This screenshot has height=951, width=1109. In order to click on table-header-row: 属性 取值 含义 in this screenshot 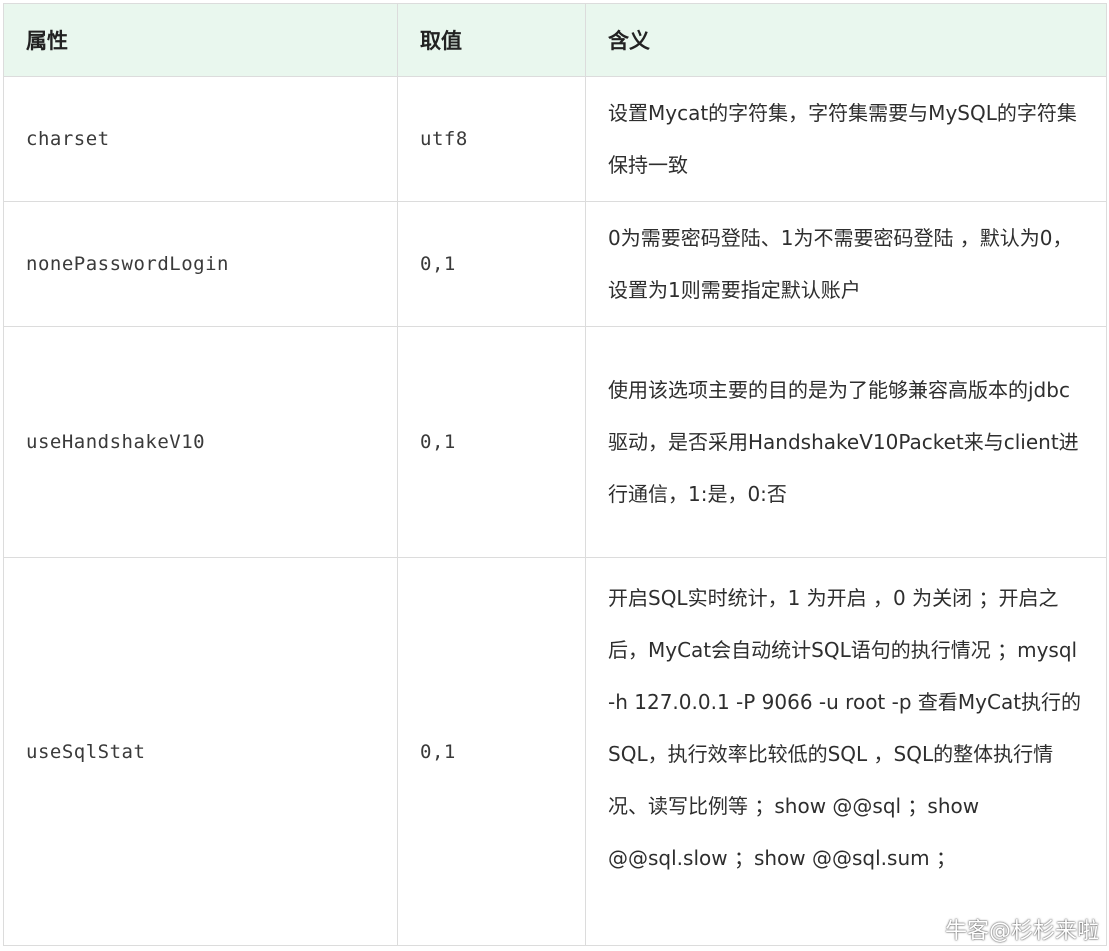, I will do `click(555, 40)`.